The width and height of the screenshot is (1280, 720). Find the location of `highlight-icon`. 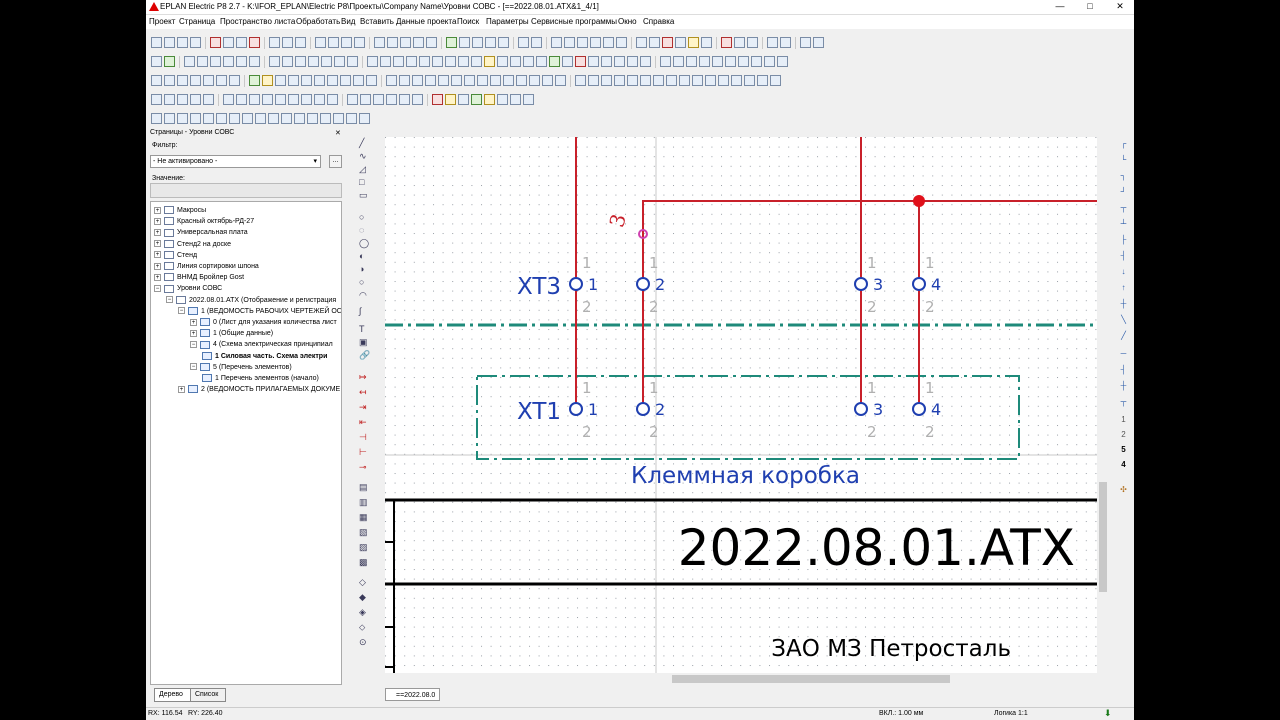

highlight-icon is located at coordinates (489, 61).